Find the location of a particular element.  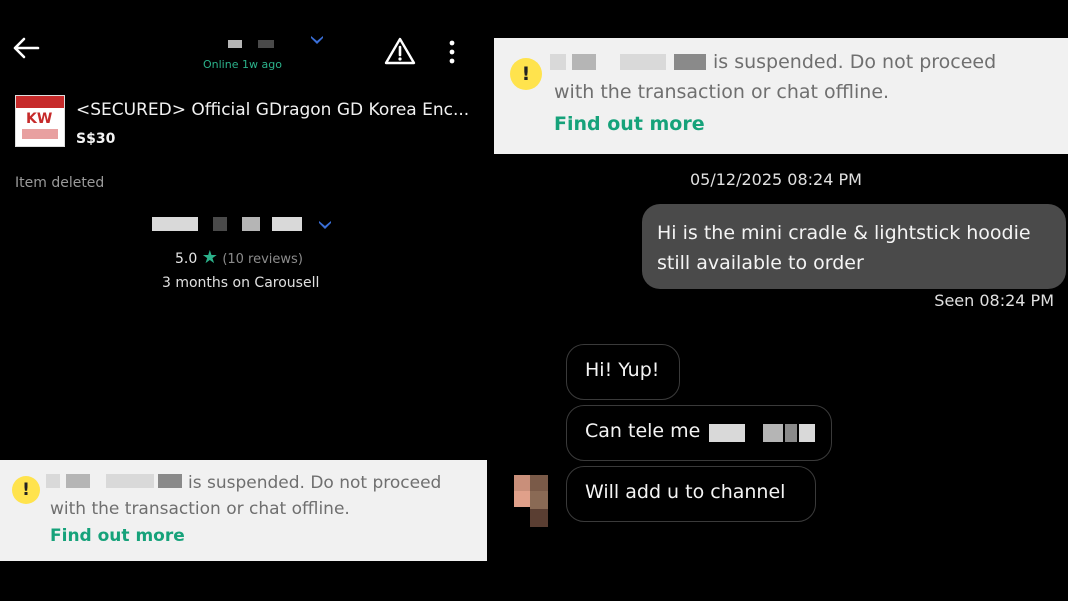

message-text-line2: still available to order is located at coordinates (760, 263).